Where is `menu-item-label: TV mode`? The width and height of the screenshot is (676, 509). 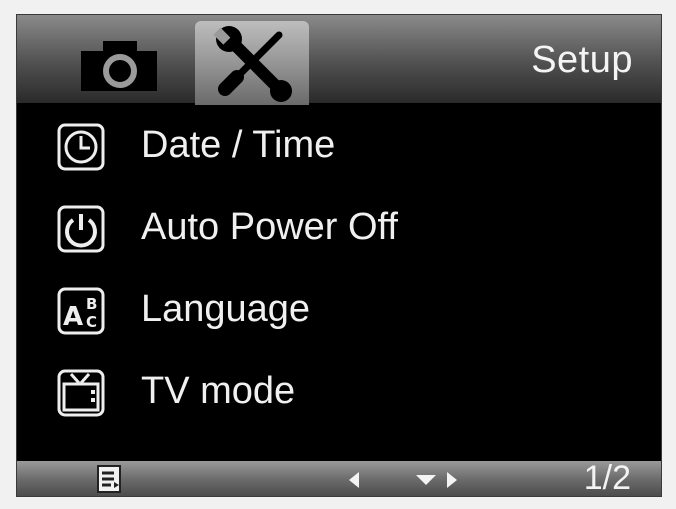 menu-item-label: TV mode is located at coordinates (218, 391).